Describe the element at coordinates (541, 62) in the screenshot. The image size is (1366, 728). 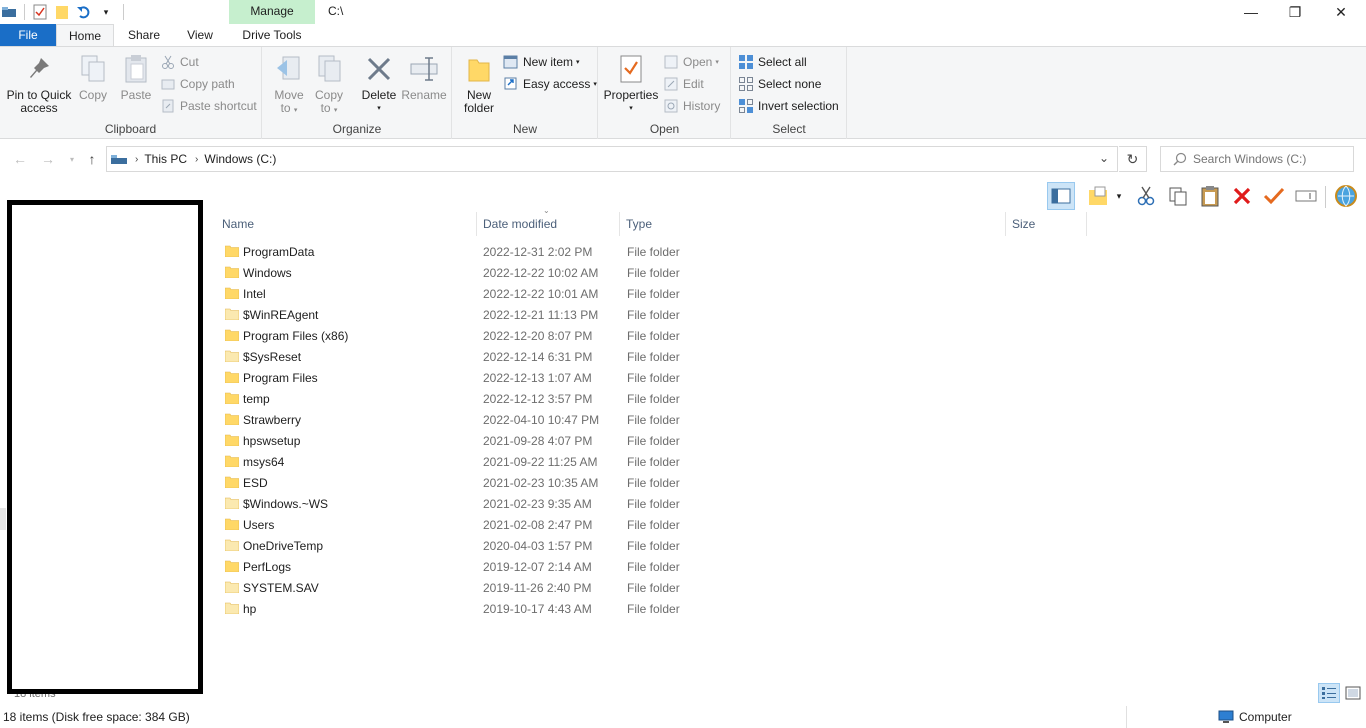
I see `new-item-button: New item ▾` at that location.